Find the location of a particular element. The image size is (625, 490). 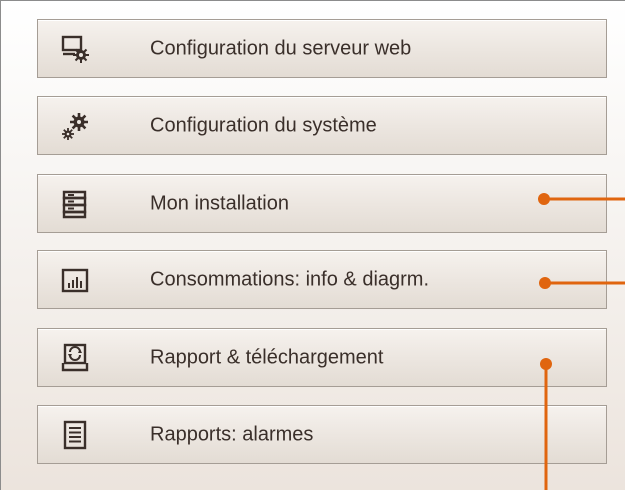

consumption-chart-icon is located at coordinates (75, 280).